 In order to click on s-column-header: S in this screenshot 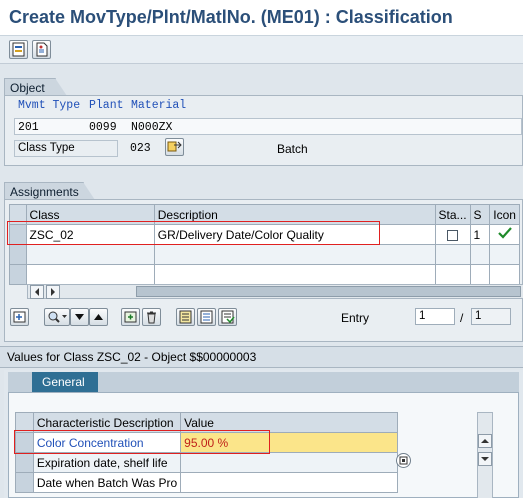, I will do `click(480, 214)`.